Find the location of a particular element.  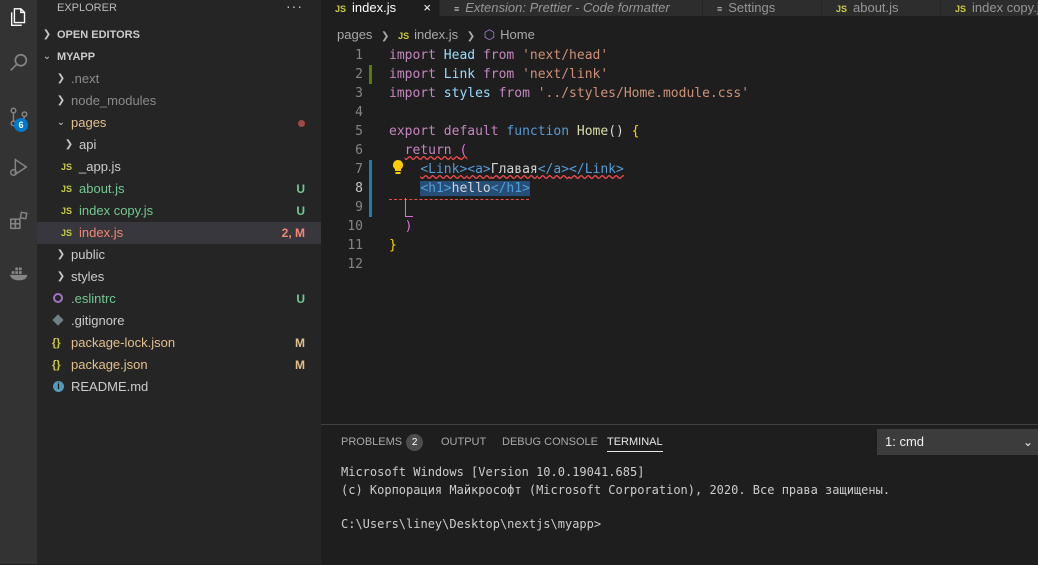

code-line: export default function Home() { is located at coordinates (514, 131).